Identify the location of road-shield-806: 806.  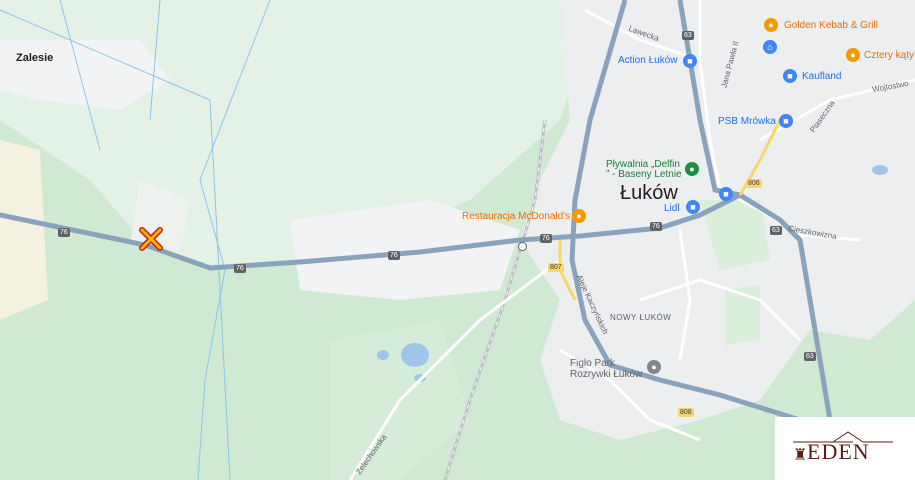
(754, 183).